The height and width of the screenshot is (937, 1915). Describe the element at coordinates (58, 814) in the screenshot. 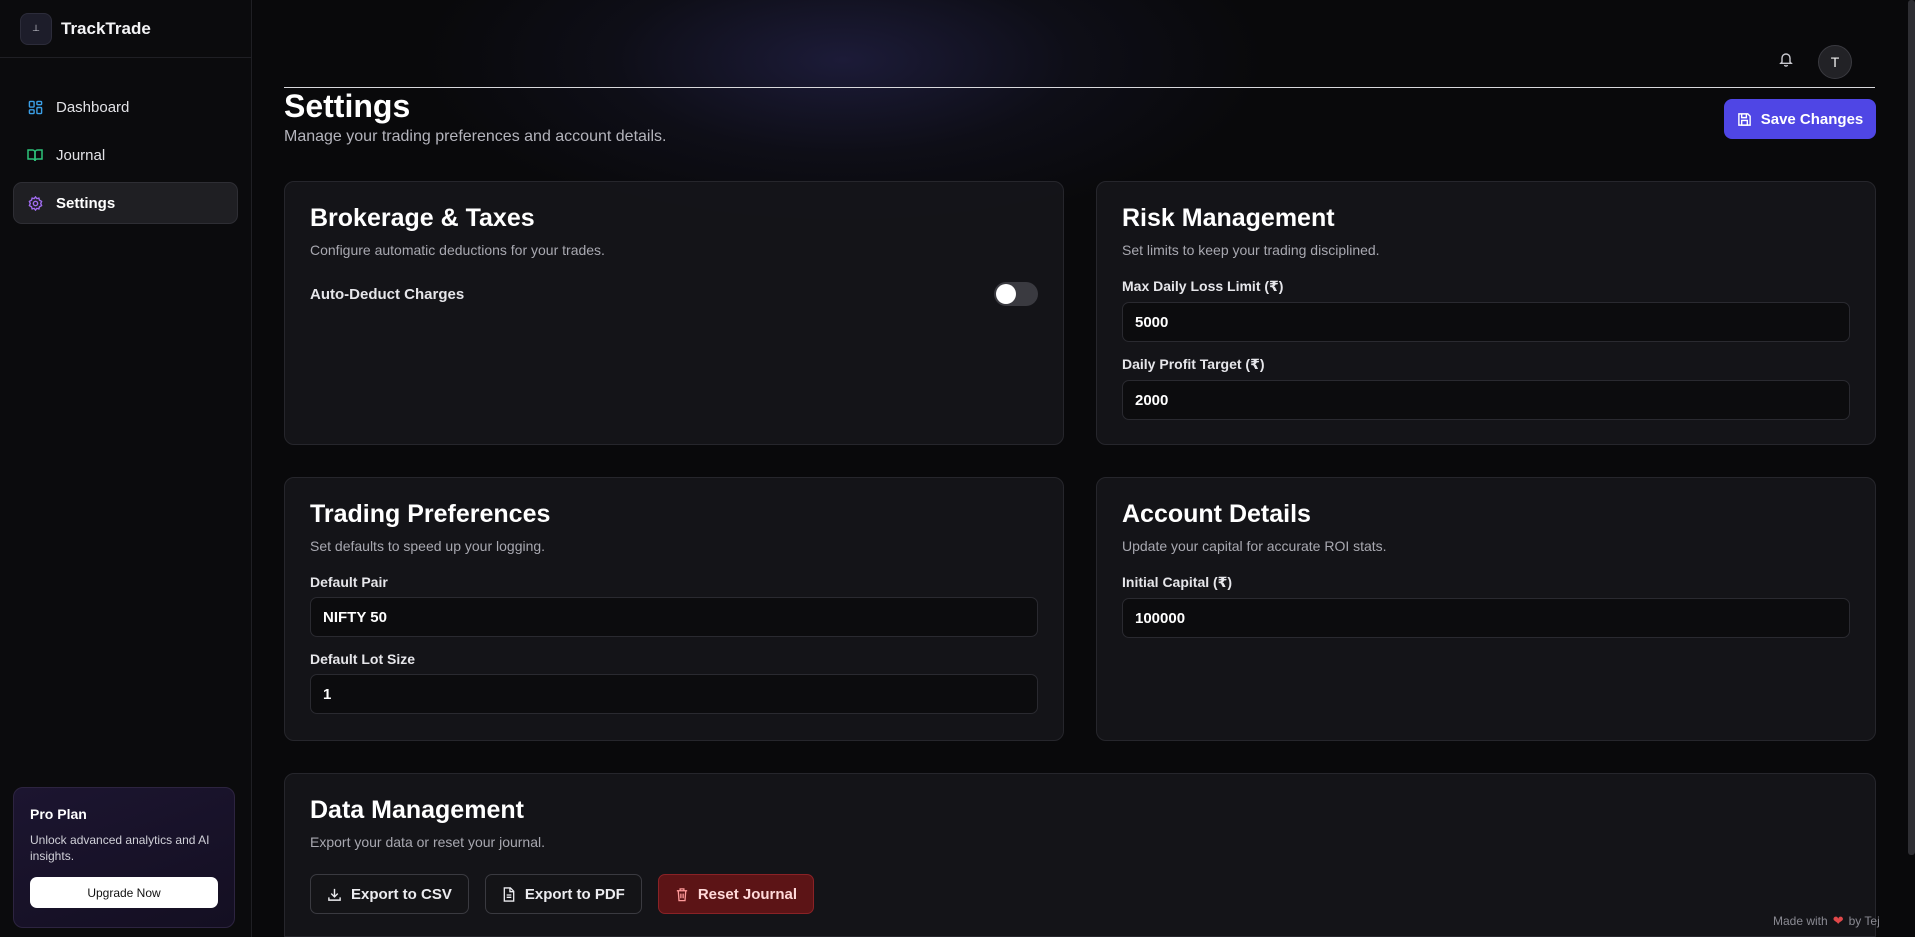

I see `pro-plan-title: Pro Plan` at that location.